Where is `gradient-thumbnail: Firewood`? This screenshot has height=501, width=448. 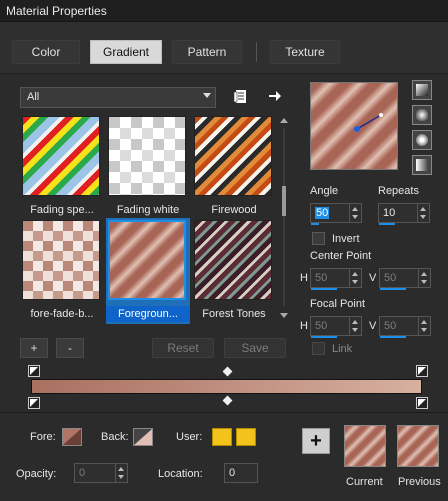 gradient-thumbnail: Firewood is located at coordinates (234, 167).